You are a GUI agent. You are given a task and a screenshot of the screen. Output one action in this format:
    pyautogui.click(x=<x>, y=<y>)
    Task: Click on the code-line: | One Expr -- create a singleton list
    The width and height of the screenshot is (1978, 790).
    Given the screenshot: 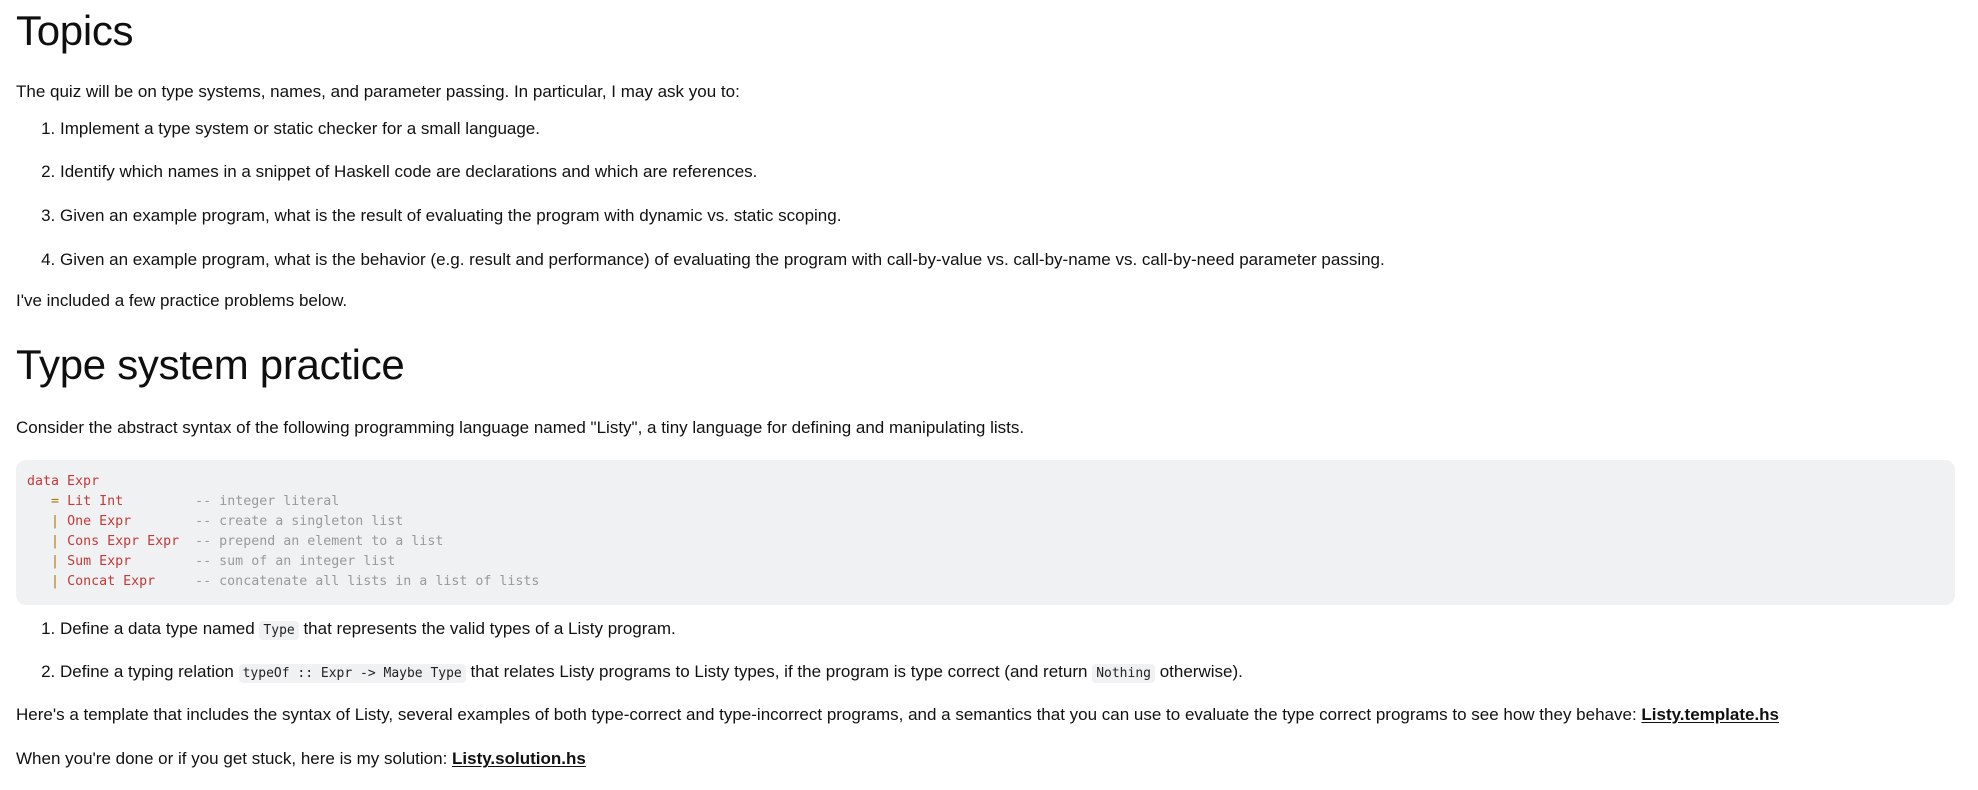 What is the action you would take?
    pyautogui.click(x=227, y=522)
    